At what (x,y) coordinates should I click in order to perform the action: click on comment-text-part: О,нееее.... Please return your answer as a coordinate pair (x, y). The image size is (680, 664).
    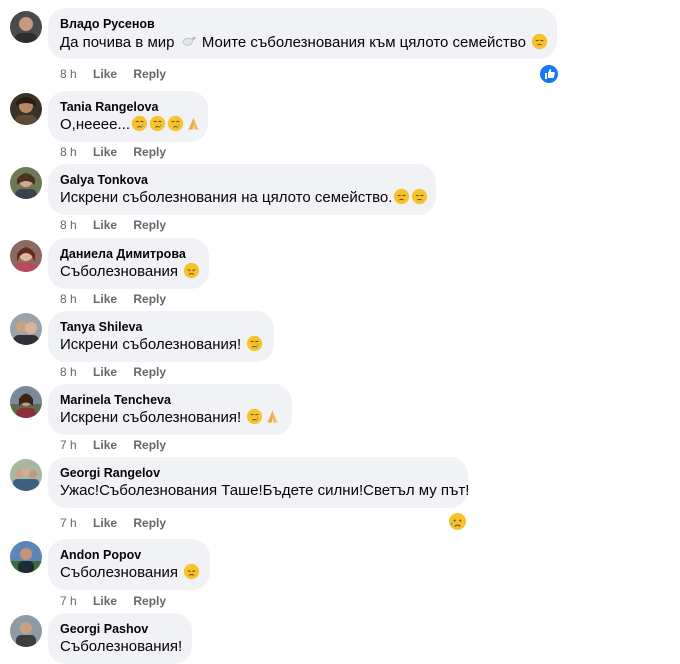
    Looking at the image, I should click on (95, 124).